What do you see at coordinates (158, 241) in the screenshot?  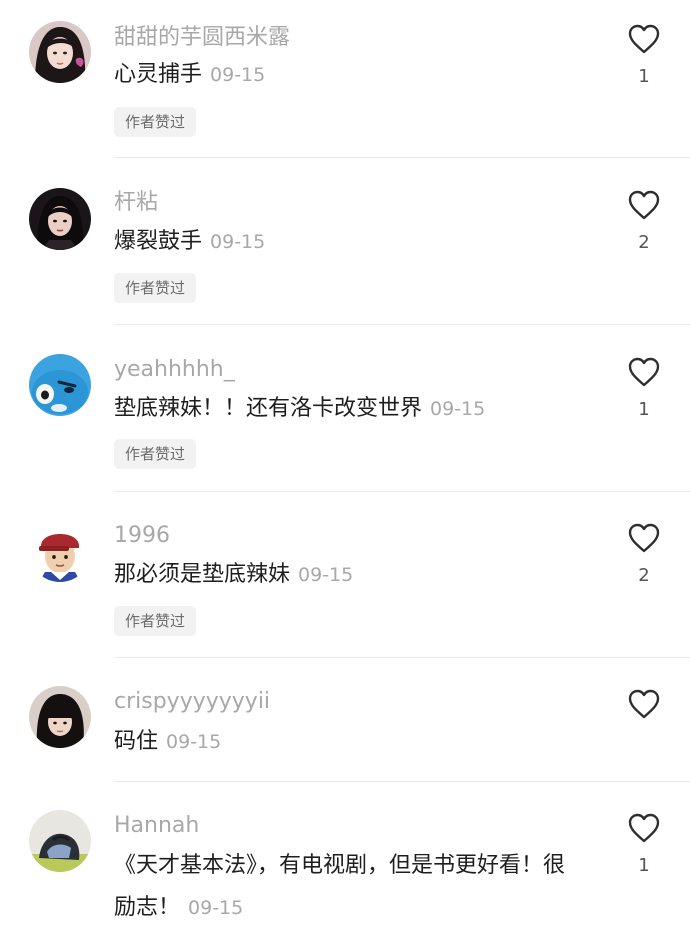 I see `comment-body: 爆裂鼓手` at bounding box center [158, 241].